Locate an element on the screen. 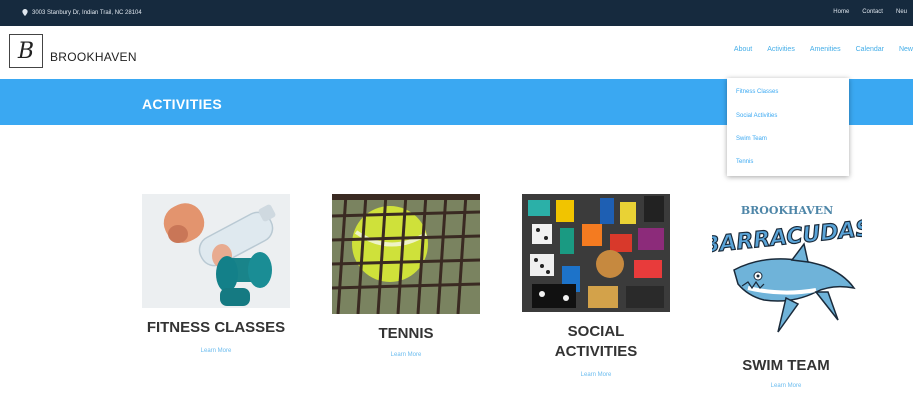  social-title-line-2: ACTIVITIES is located at coordinates (596, 351).